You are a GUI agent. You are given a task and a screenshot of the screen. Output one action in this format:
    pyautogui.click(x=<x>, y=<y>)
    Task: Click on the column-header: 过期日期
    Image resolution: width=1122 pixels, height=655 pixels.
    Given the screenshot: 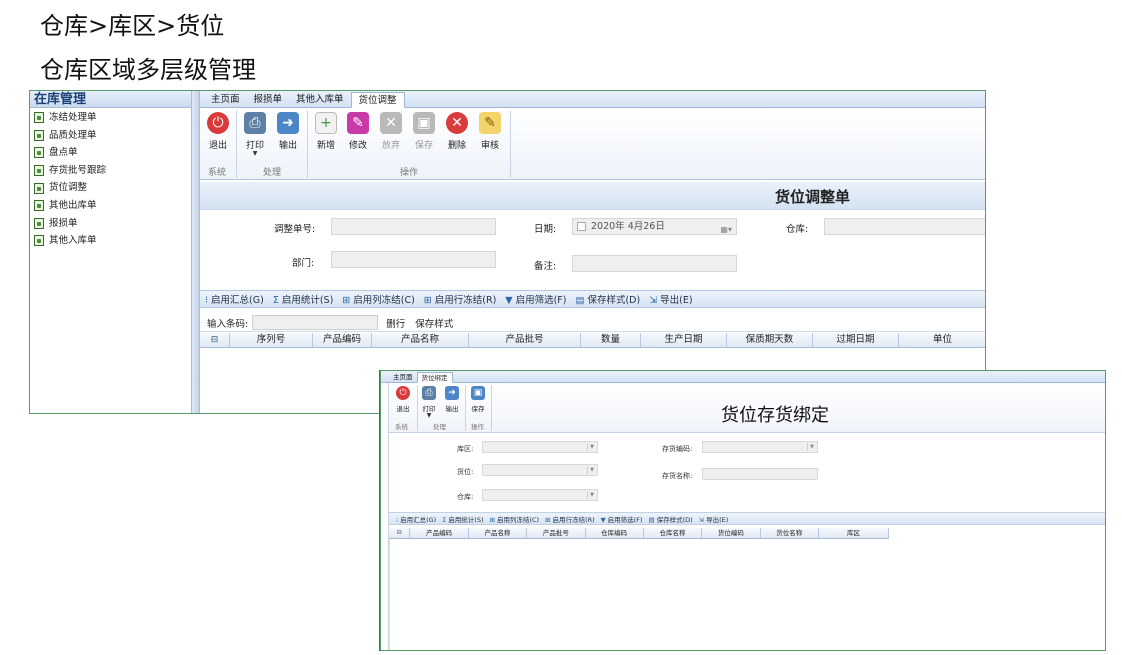 What is the action you would take?
    pyautogui.click(x=856, y=340)
    